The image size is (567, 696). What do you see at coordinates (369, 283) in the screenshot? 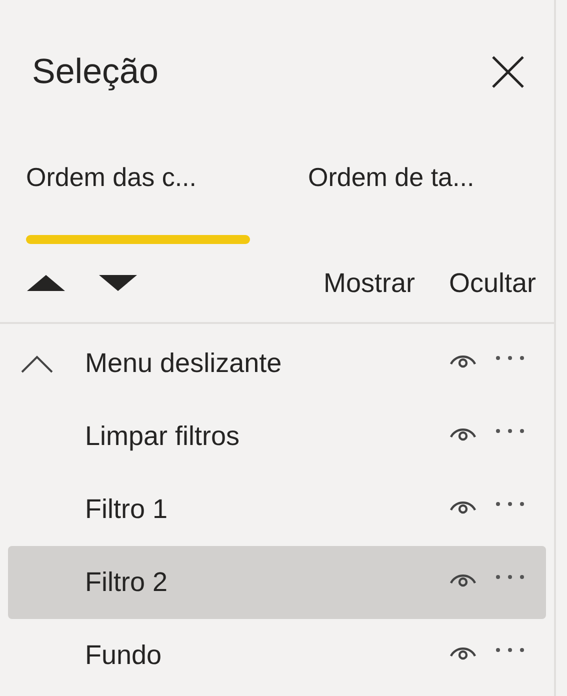
I see `show-button: Mostrar` at bounding box center [369, 283].